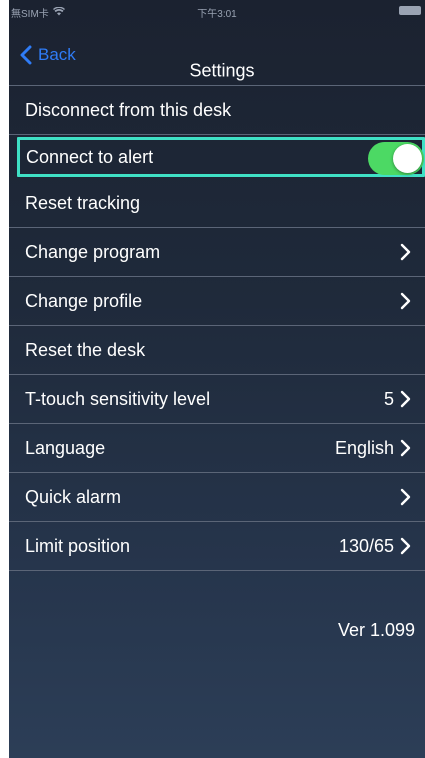 The image size is (425, 758). What do you see at coordinates (85, 349) in the screenshot?
I see `row-label: Reset the desk` at bounding box center [85, 349].